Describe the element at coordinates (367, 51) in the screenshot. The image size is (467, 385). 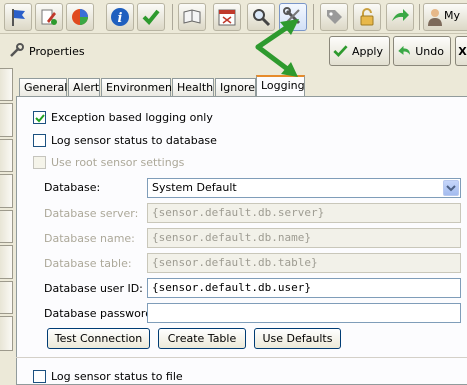
I see `apply-label: Apply` at that location.